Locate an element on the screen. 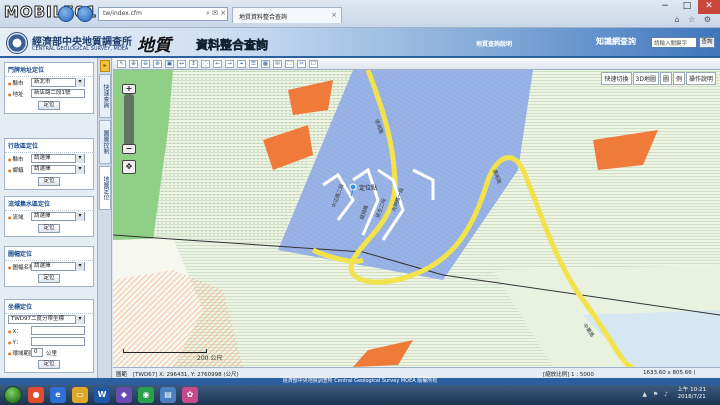 This screenshot has width=720, height=405. browser-tab: 地質資料整合查詢 × is located at coordinates (287, 15).